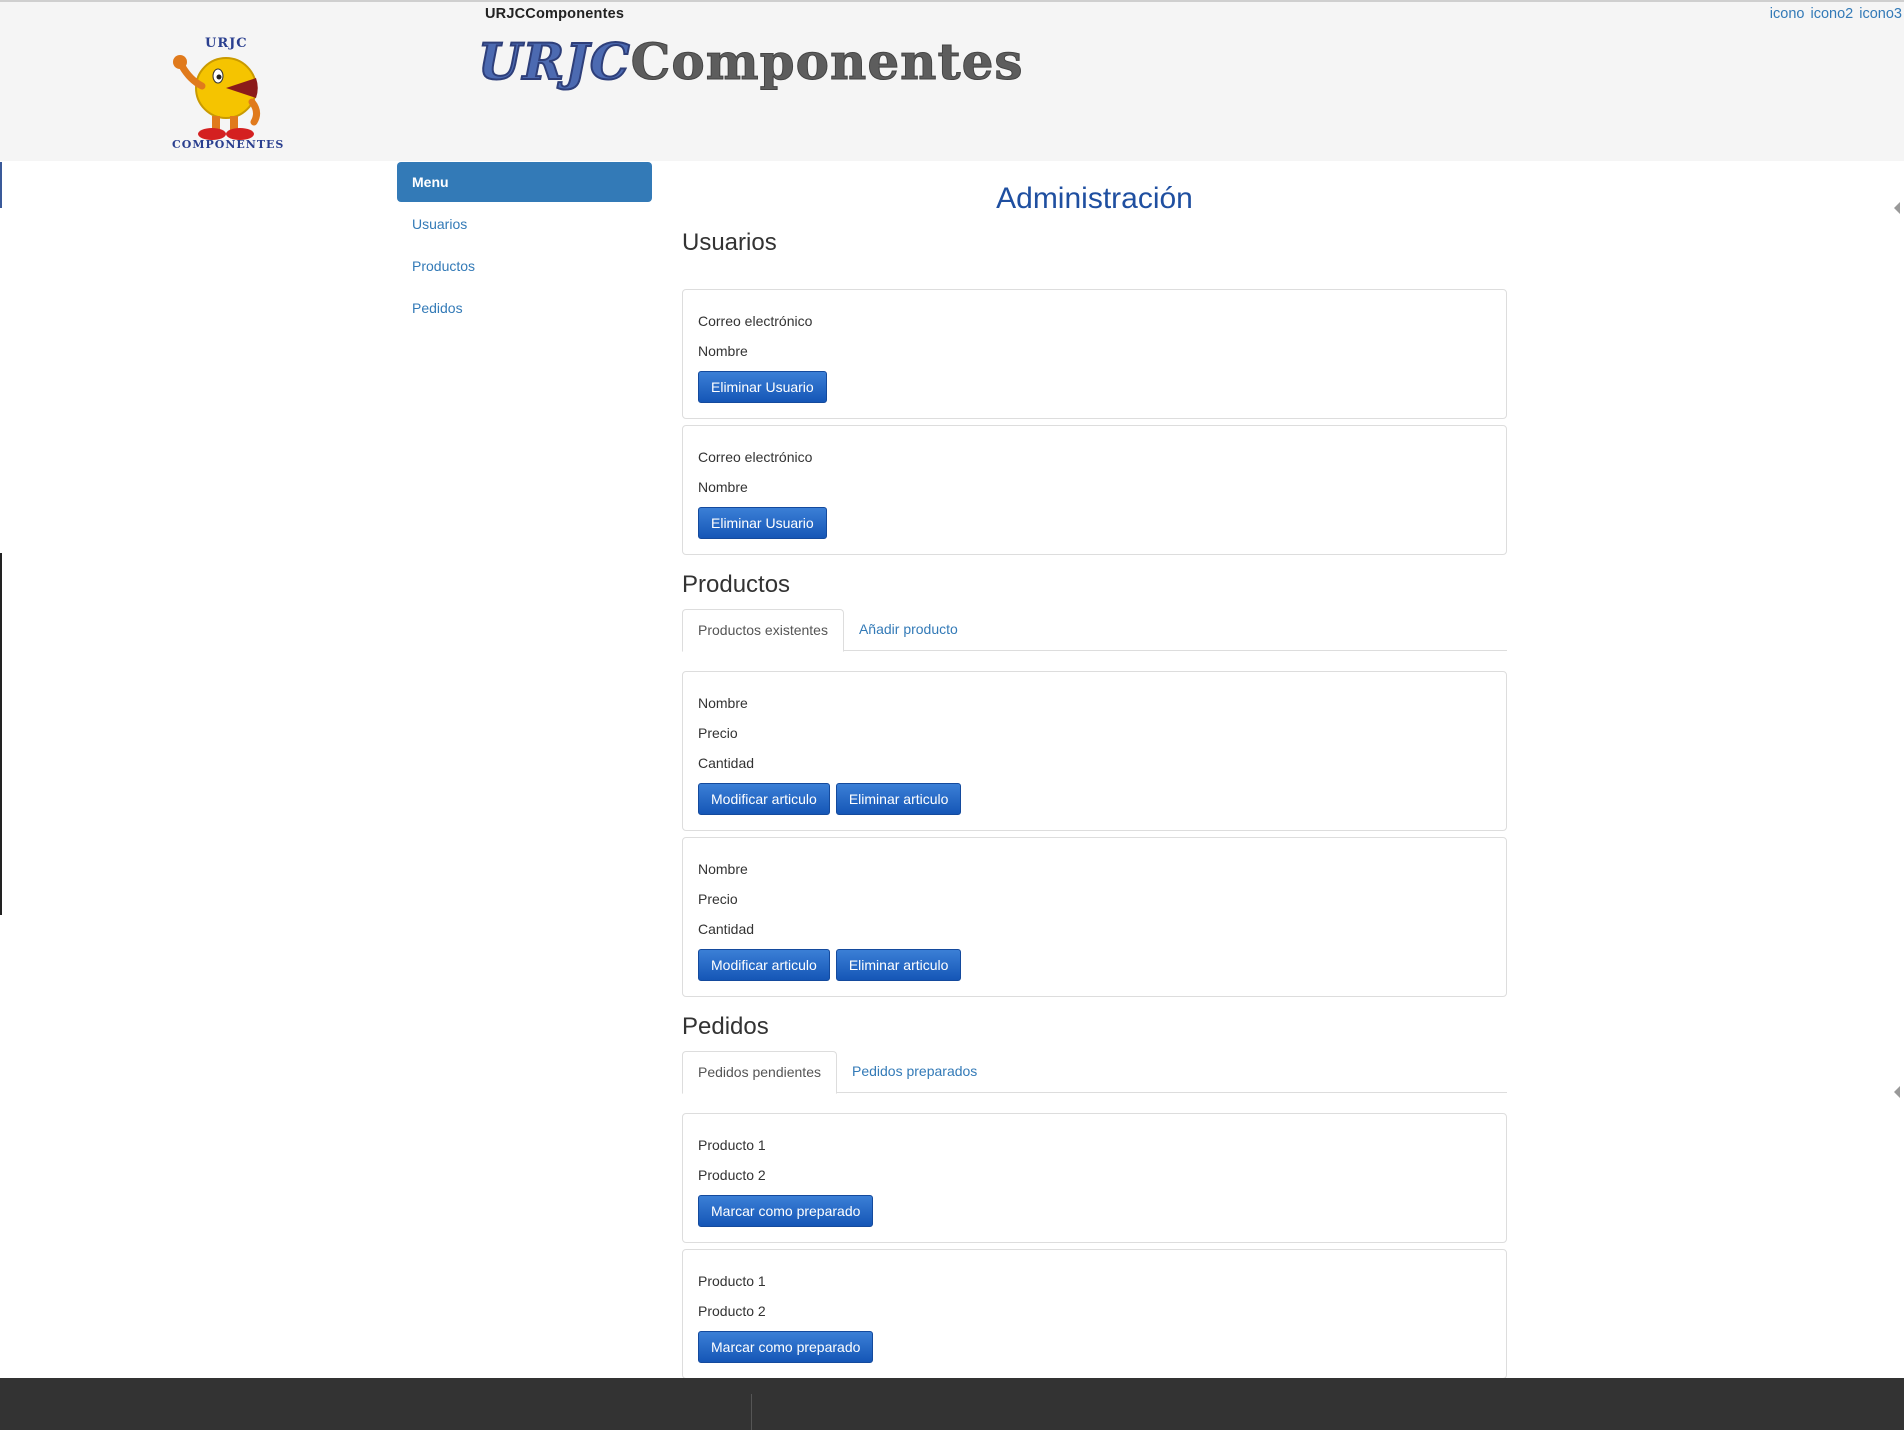 This screenshot has height=1430, width=1904. I want to click on section-title-pedidos: Pedidos, so click(725, 1026).